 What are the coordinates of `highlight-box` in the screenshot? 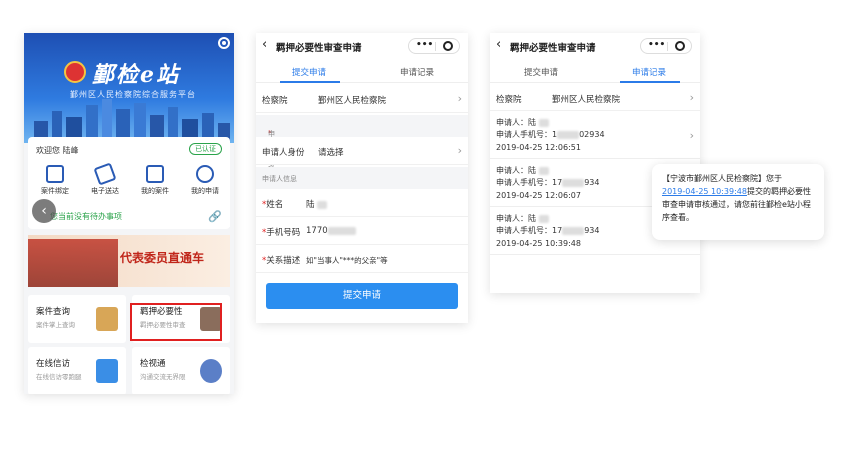 It's located at (176, 322).